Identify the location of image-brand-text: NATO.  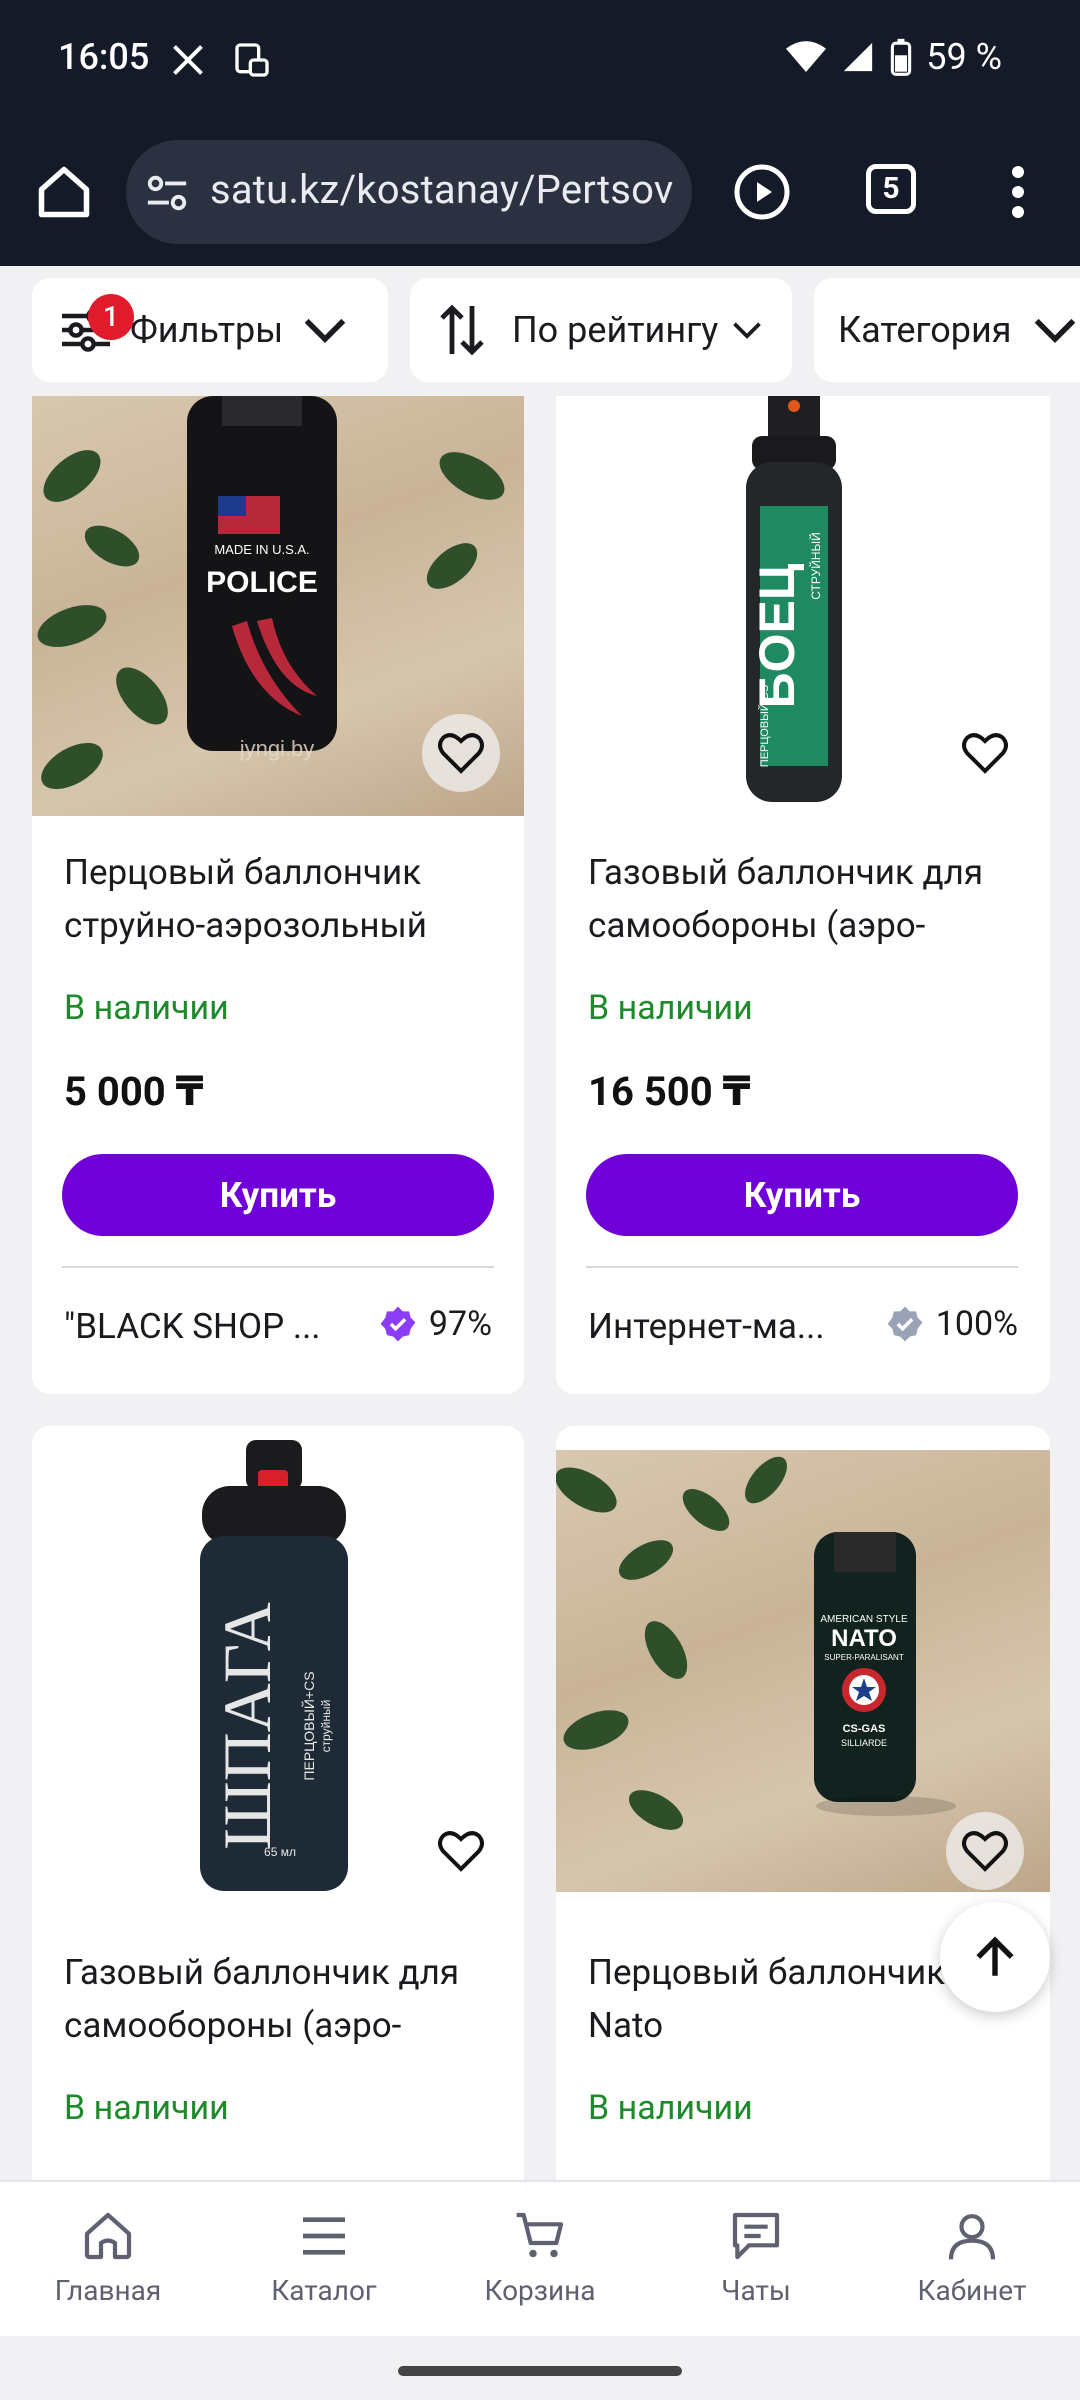
(864, 1638).